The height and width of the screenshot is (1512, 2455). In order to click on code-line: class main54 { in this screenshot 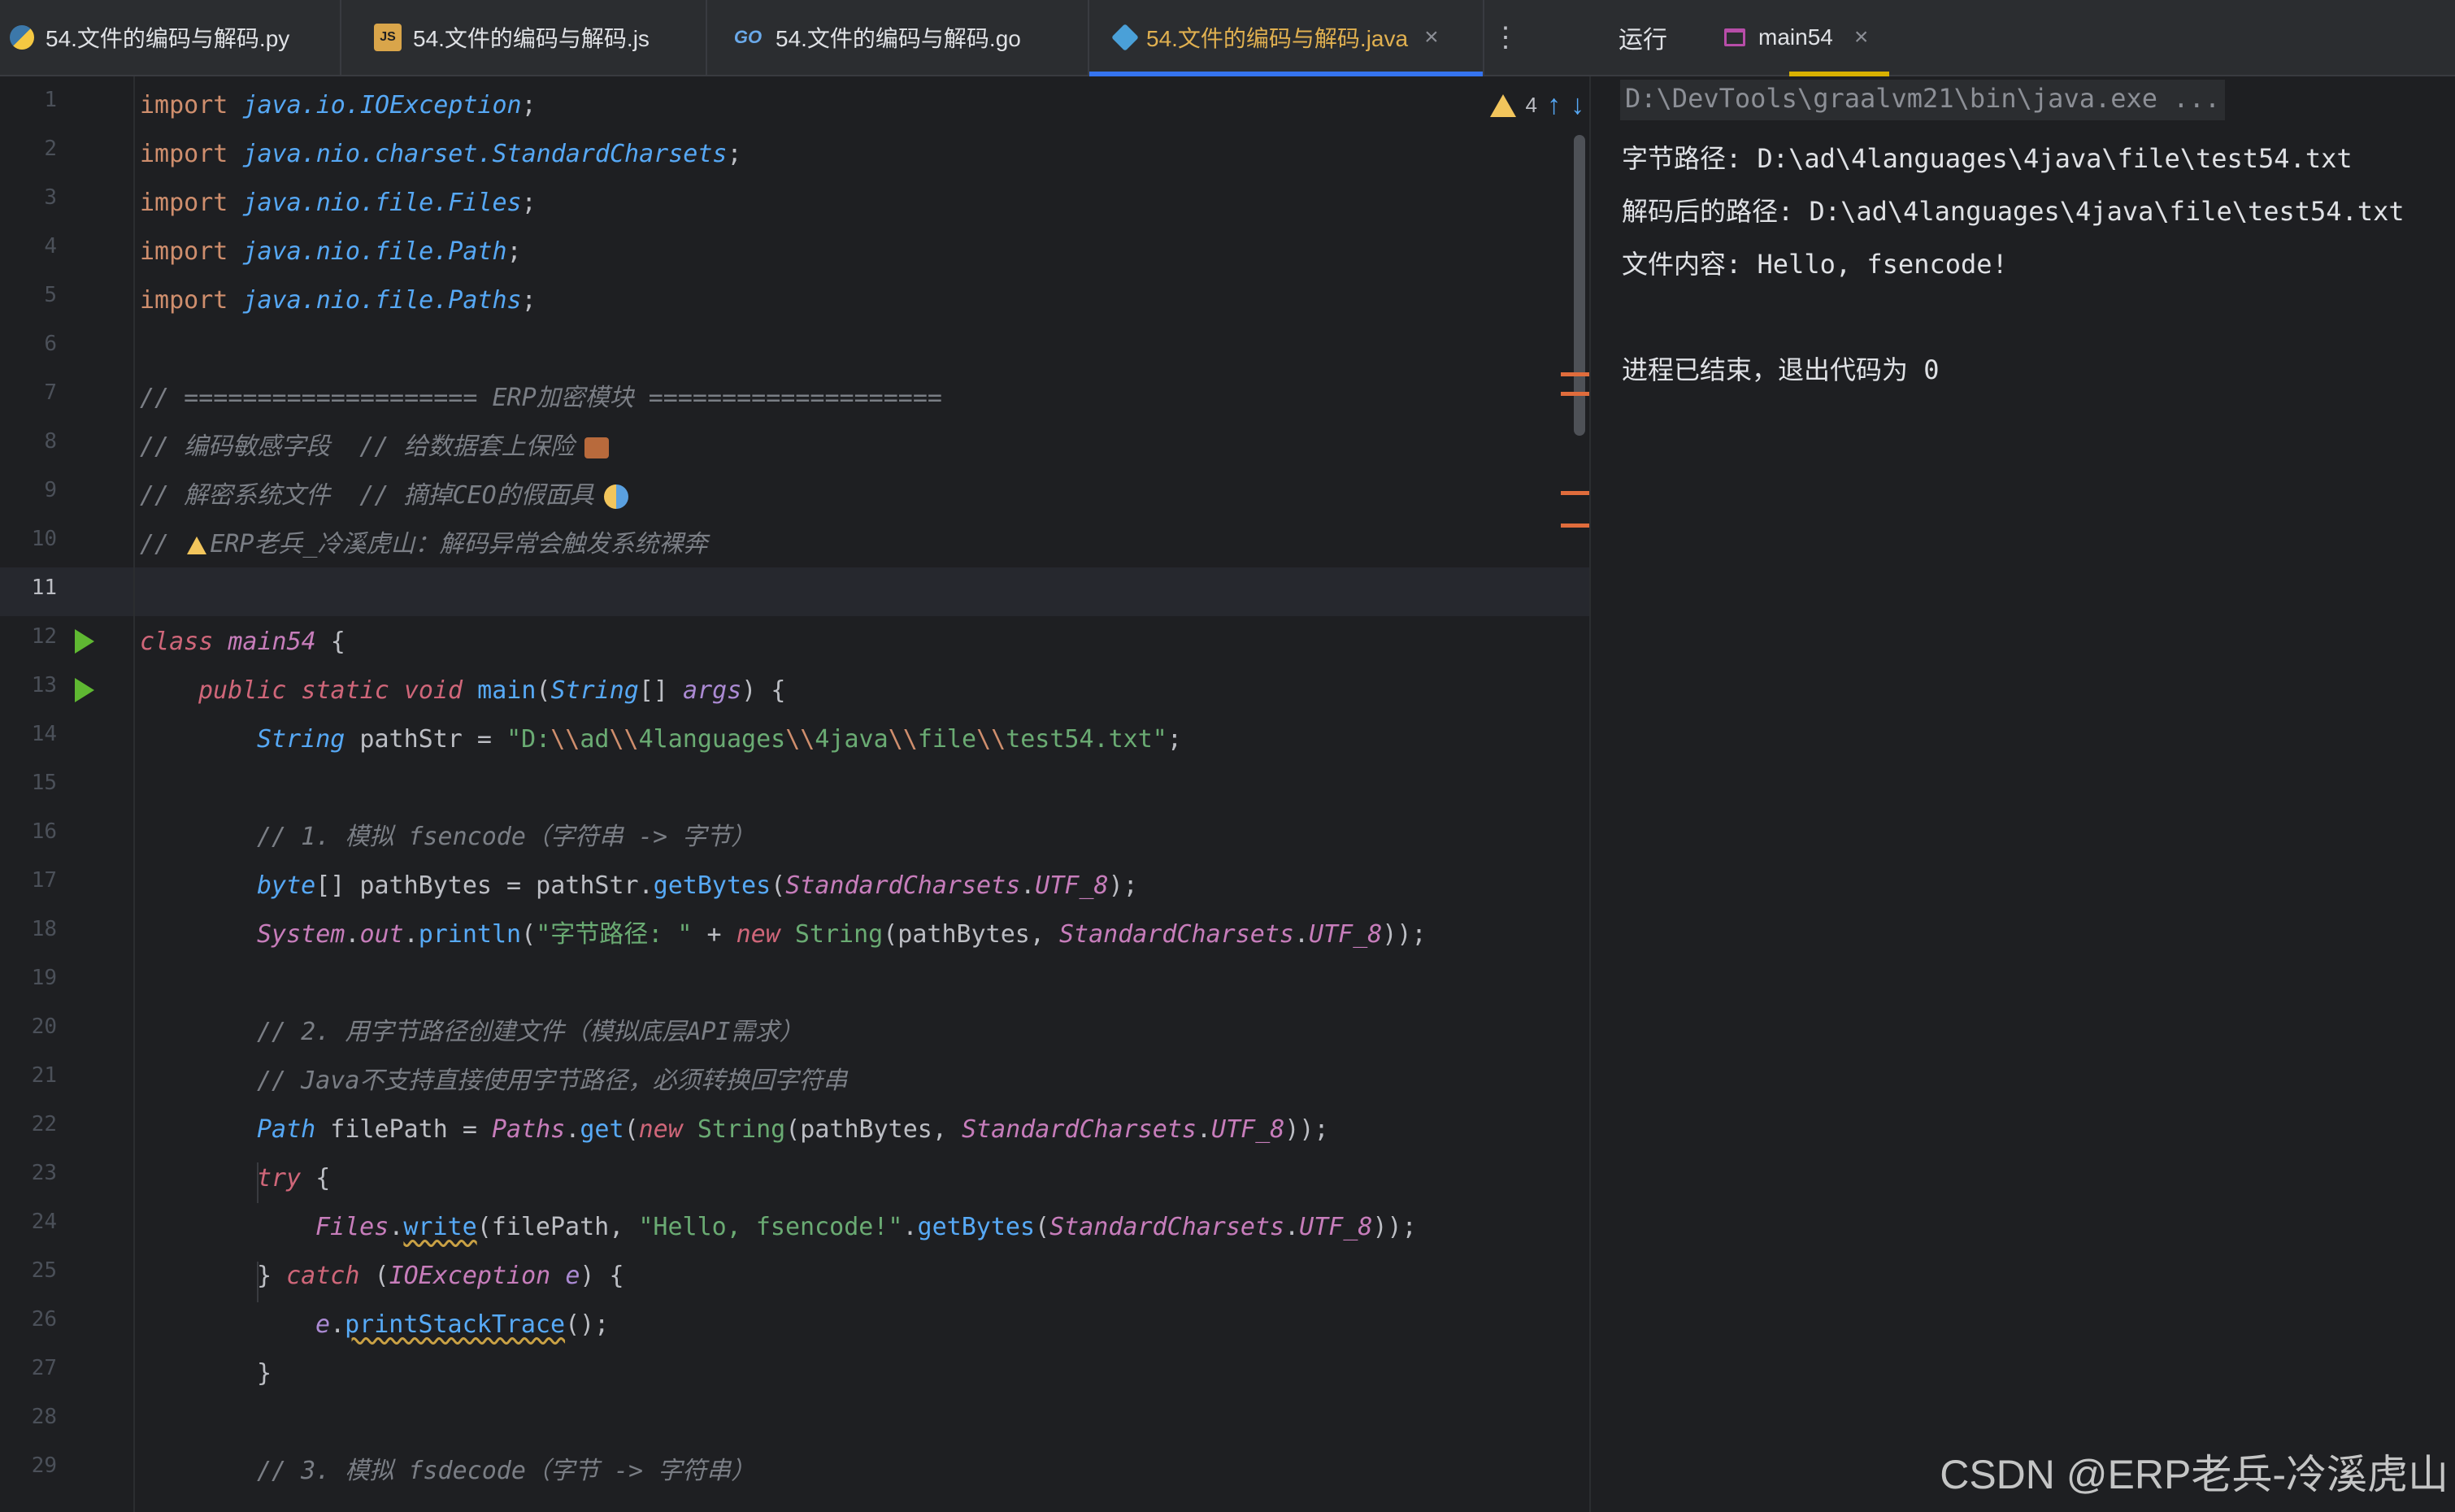, I will do `click(242, 642)`.